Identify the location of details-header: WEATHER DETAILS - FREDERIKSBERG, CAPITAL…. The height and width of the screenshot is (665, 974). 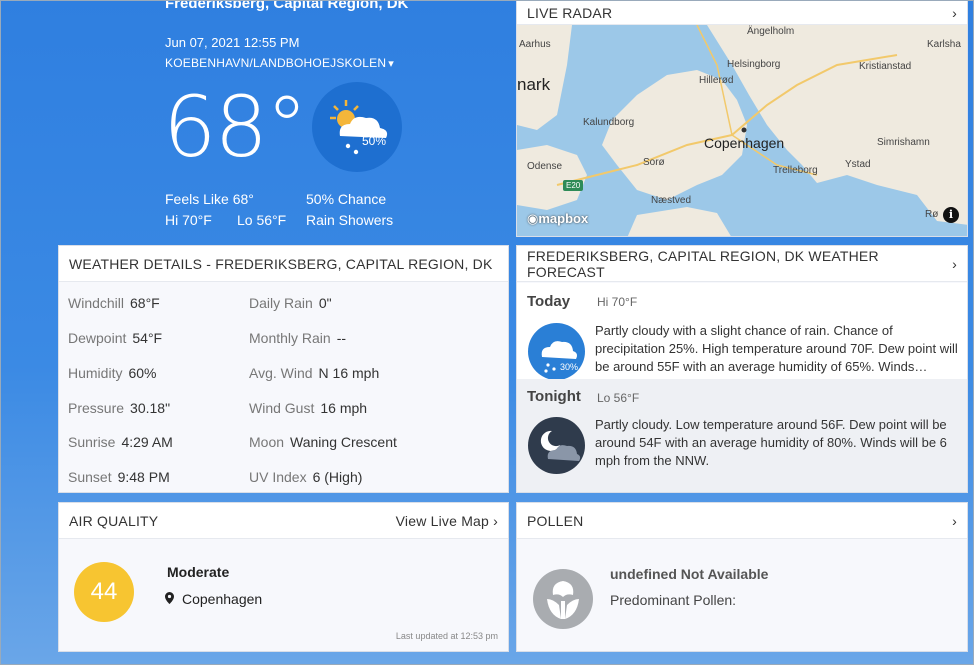
(283, 264).